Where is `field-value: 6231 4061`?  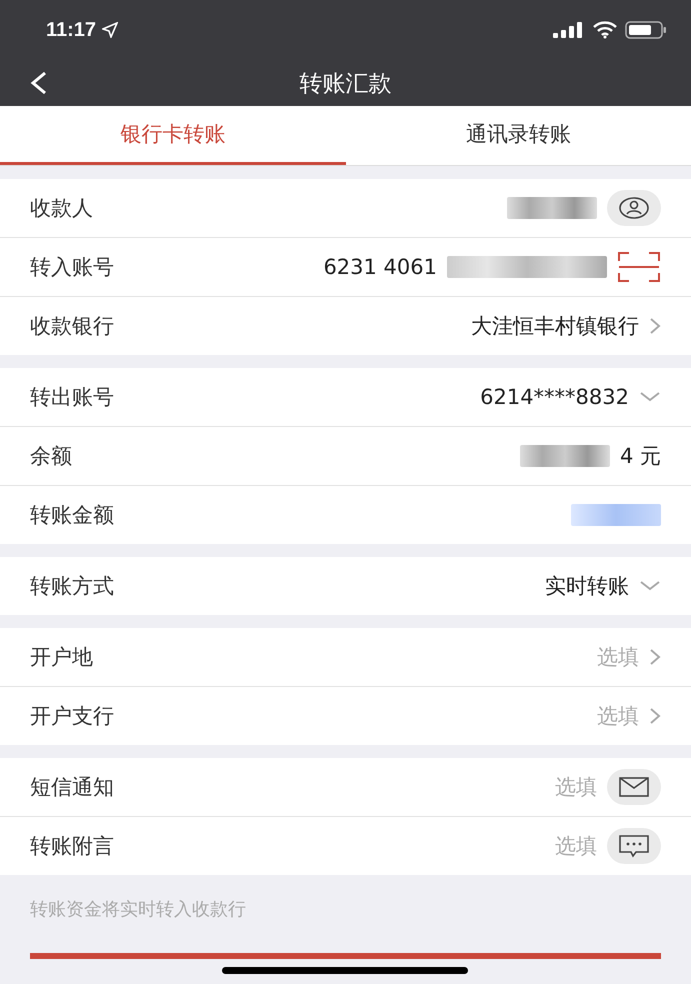 field-value: 6231 4061 is located at coordinates (380, 267).